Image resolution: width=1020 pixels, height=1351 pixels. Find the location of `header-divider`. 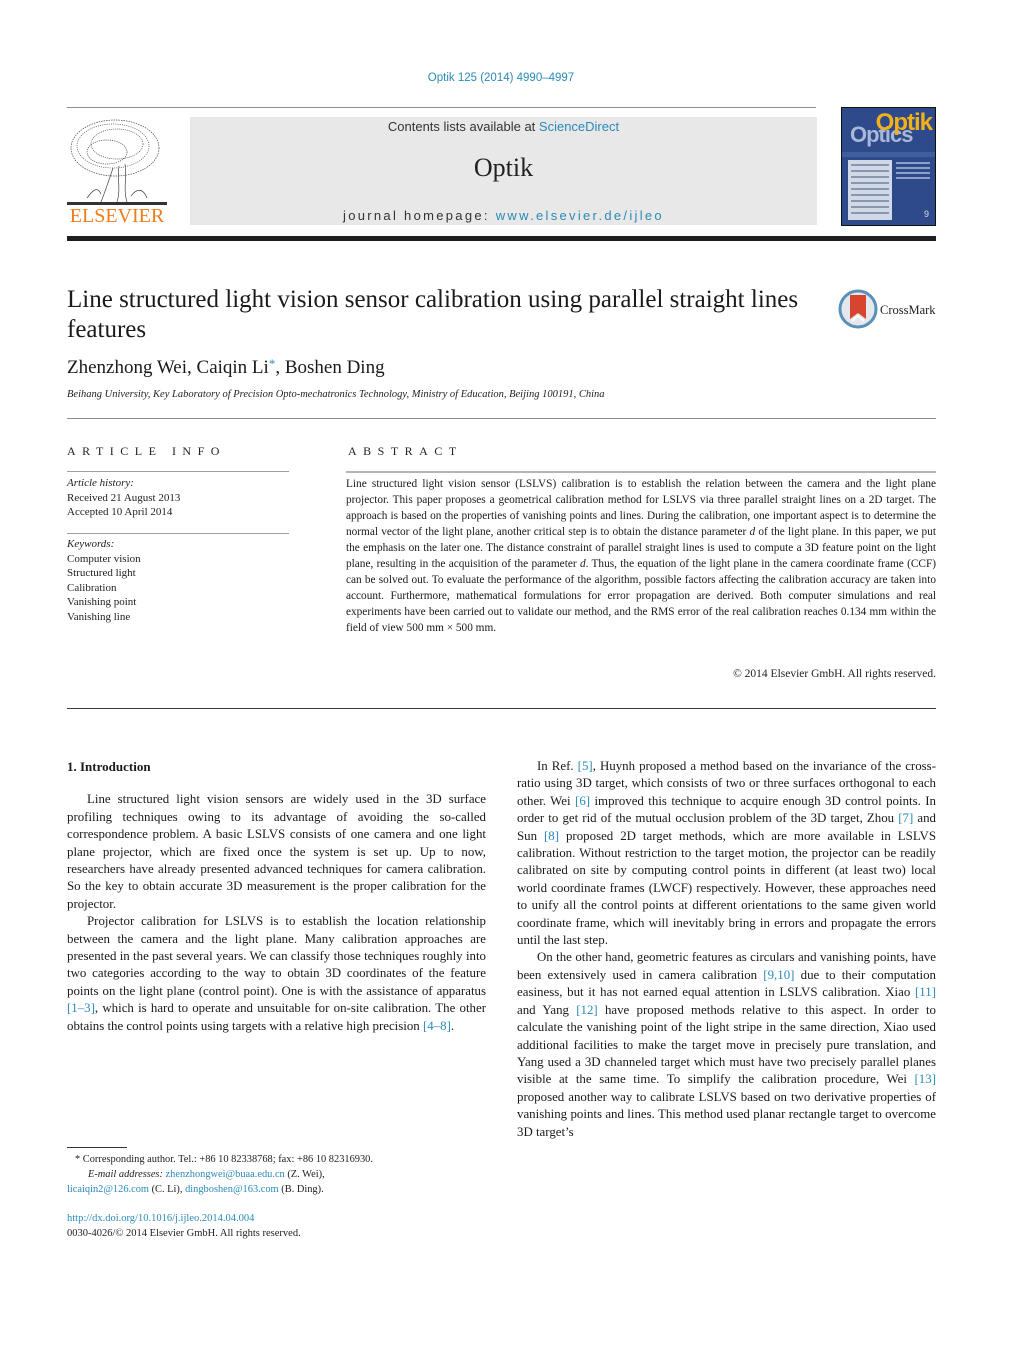

header-divider is located at coordinates (501, 238).